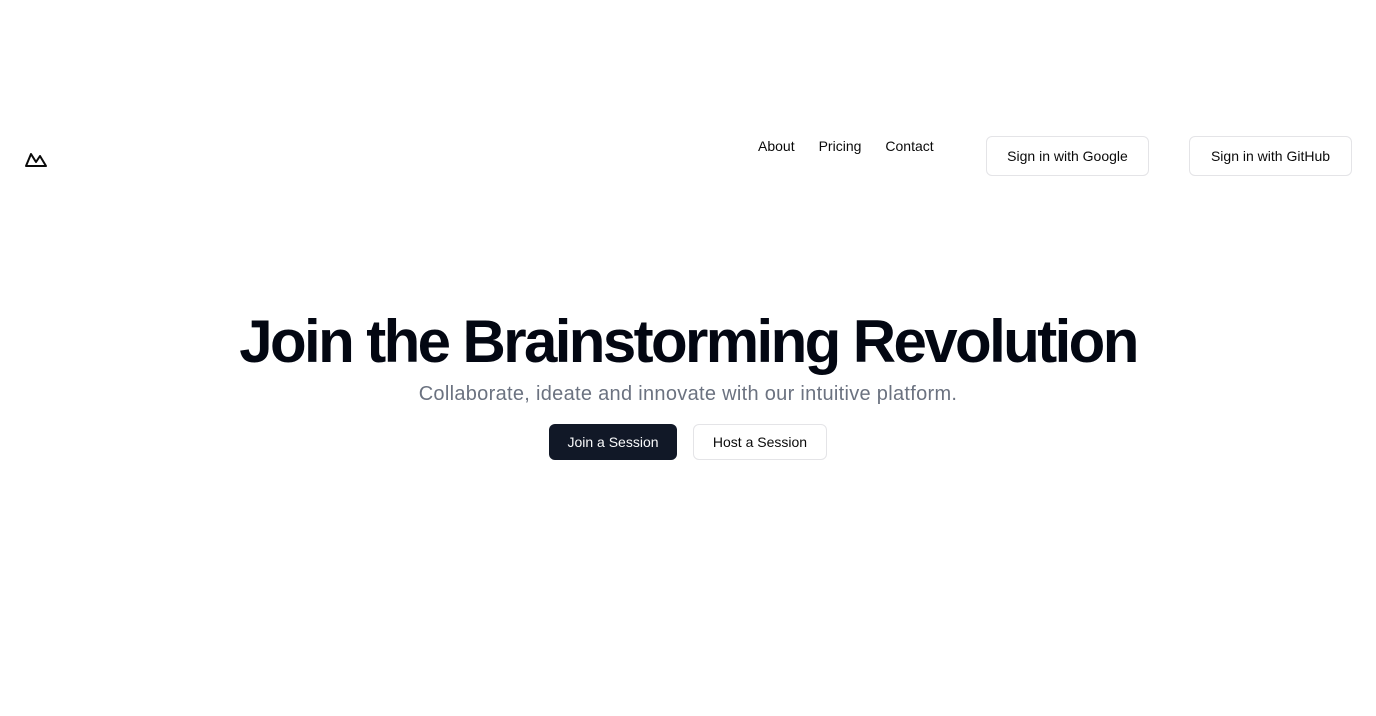 The image size is (1376, 716). I want to click on sign-in-github-button: Sign in with GitHub, so click(1270, 156).